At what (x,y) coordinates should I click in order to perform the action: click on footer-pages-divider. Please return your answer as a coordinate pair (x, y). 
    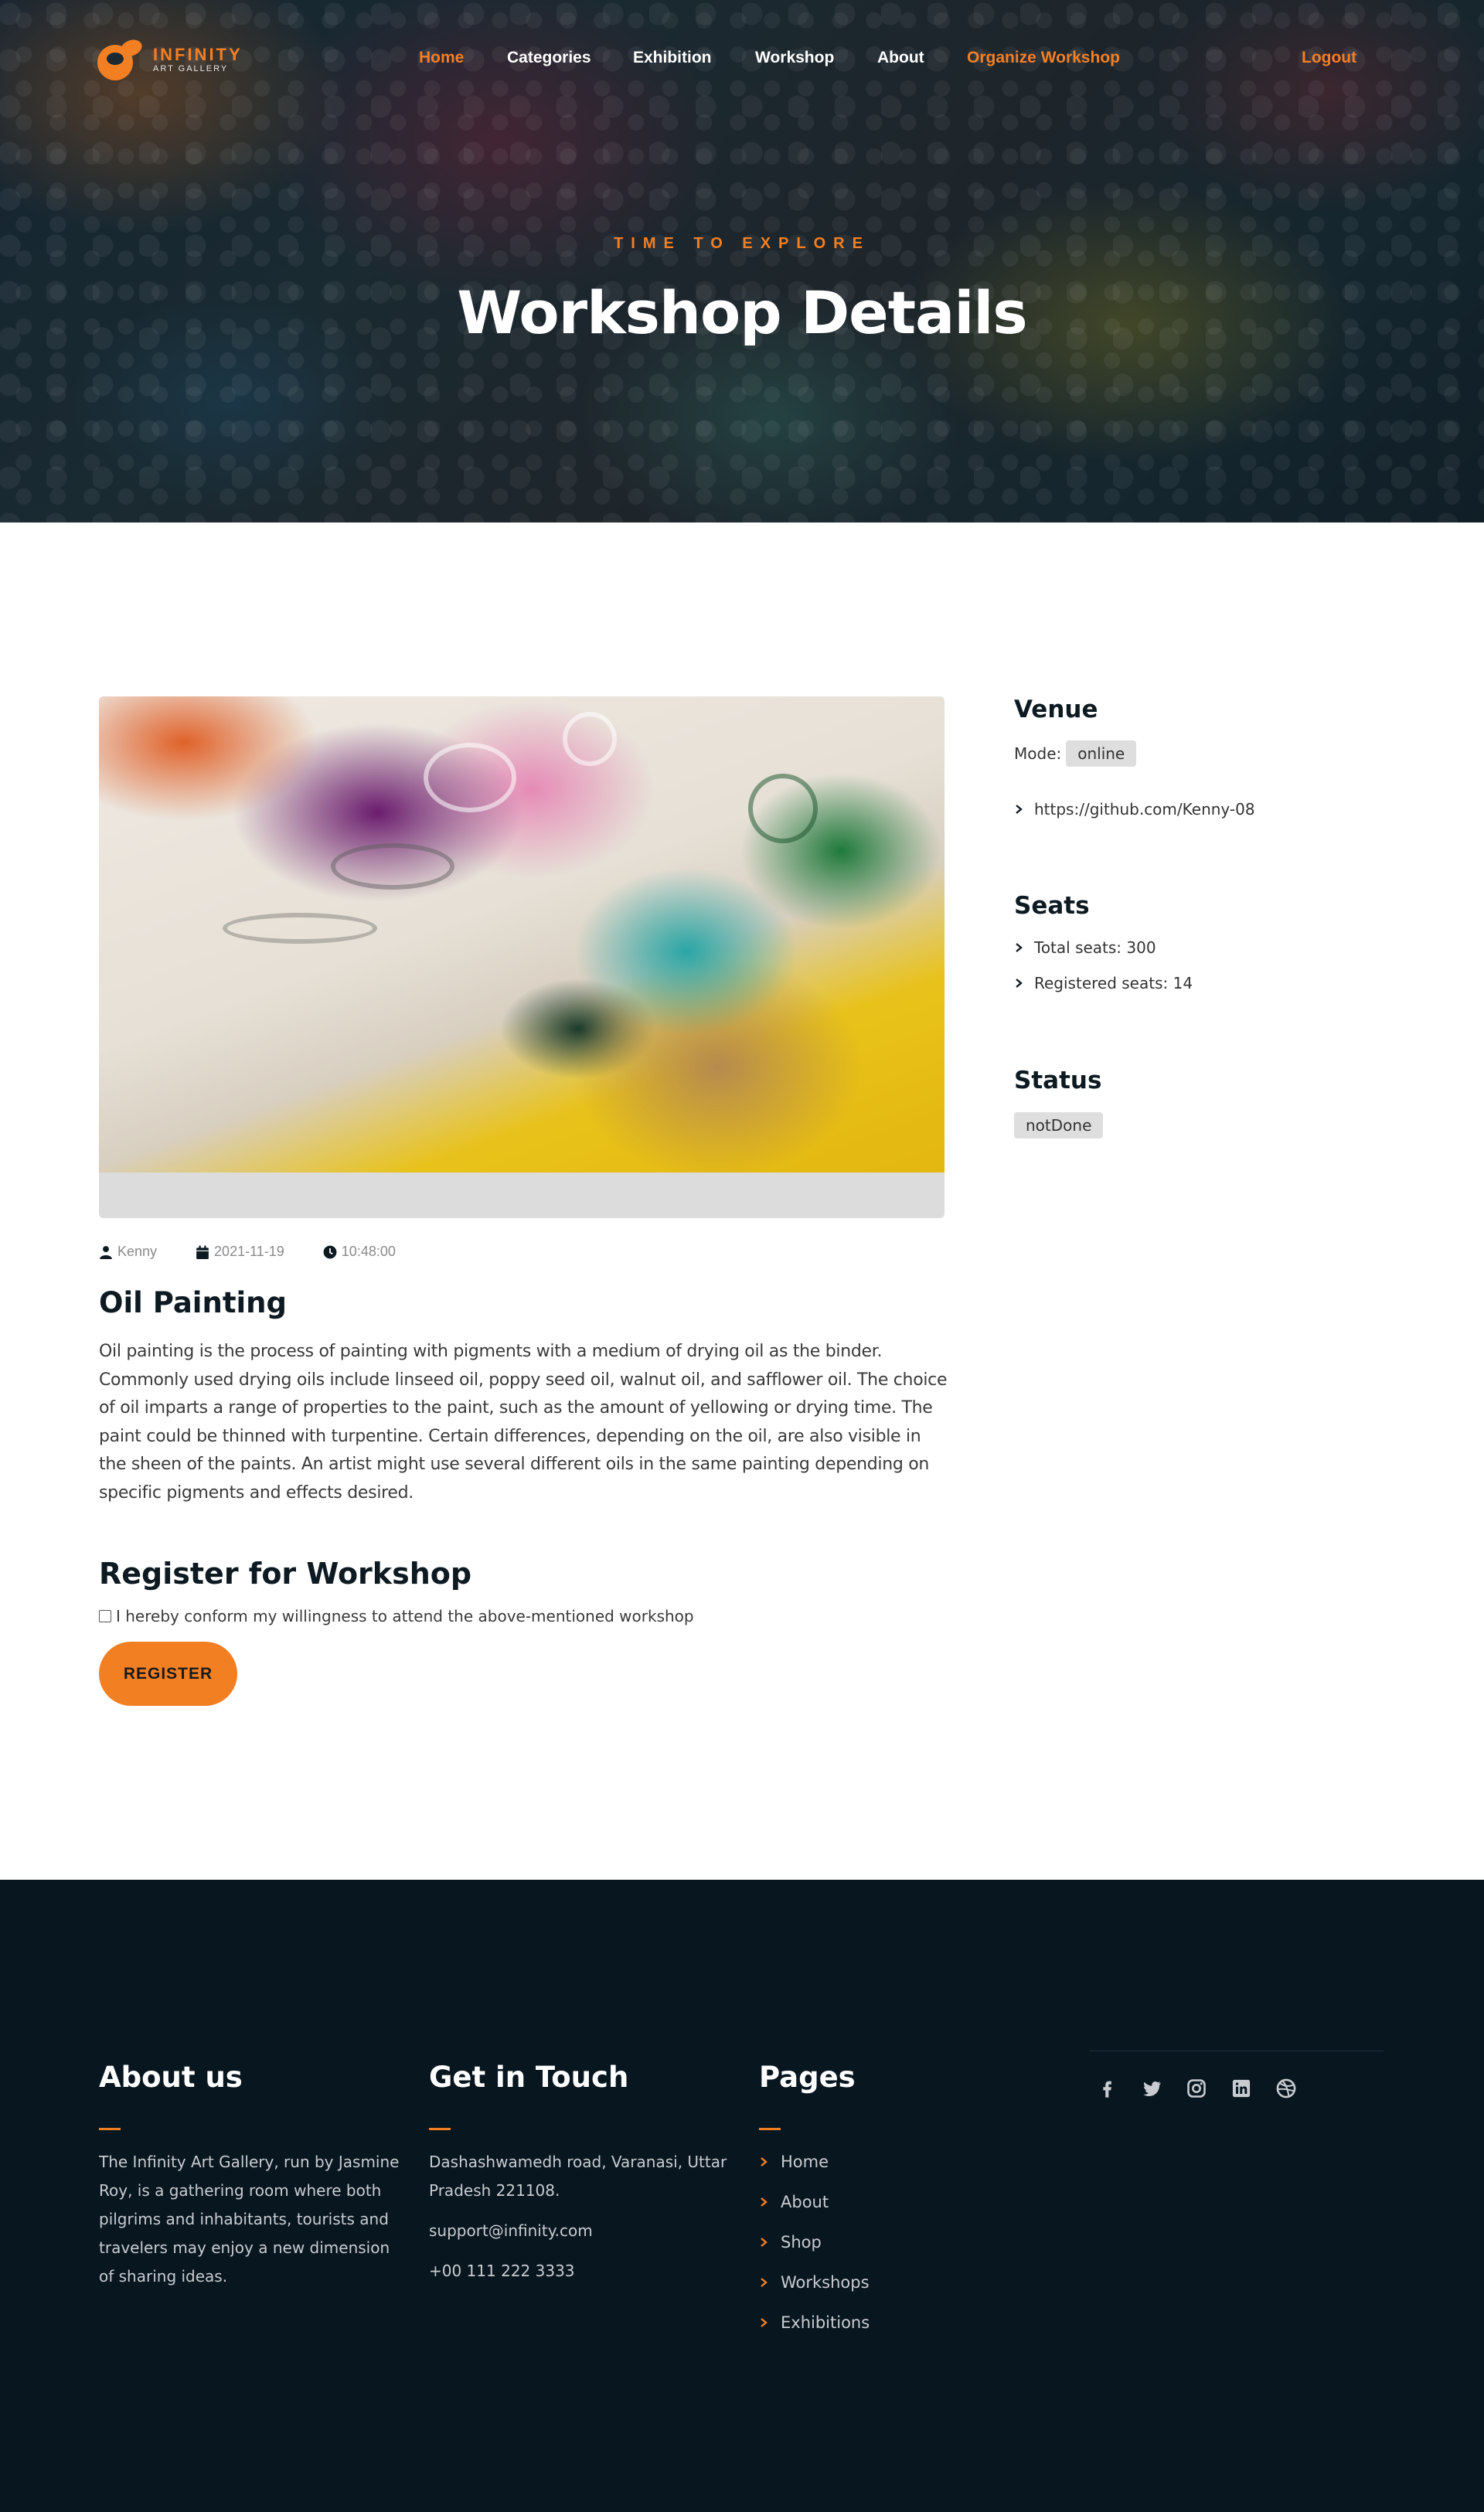
    Looking at the image, I should click on (770, 2129).